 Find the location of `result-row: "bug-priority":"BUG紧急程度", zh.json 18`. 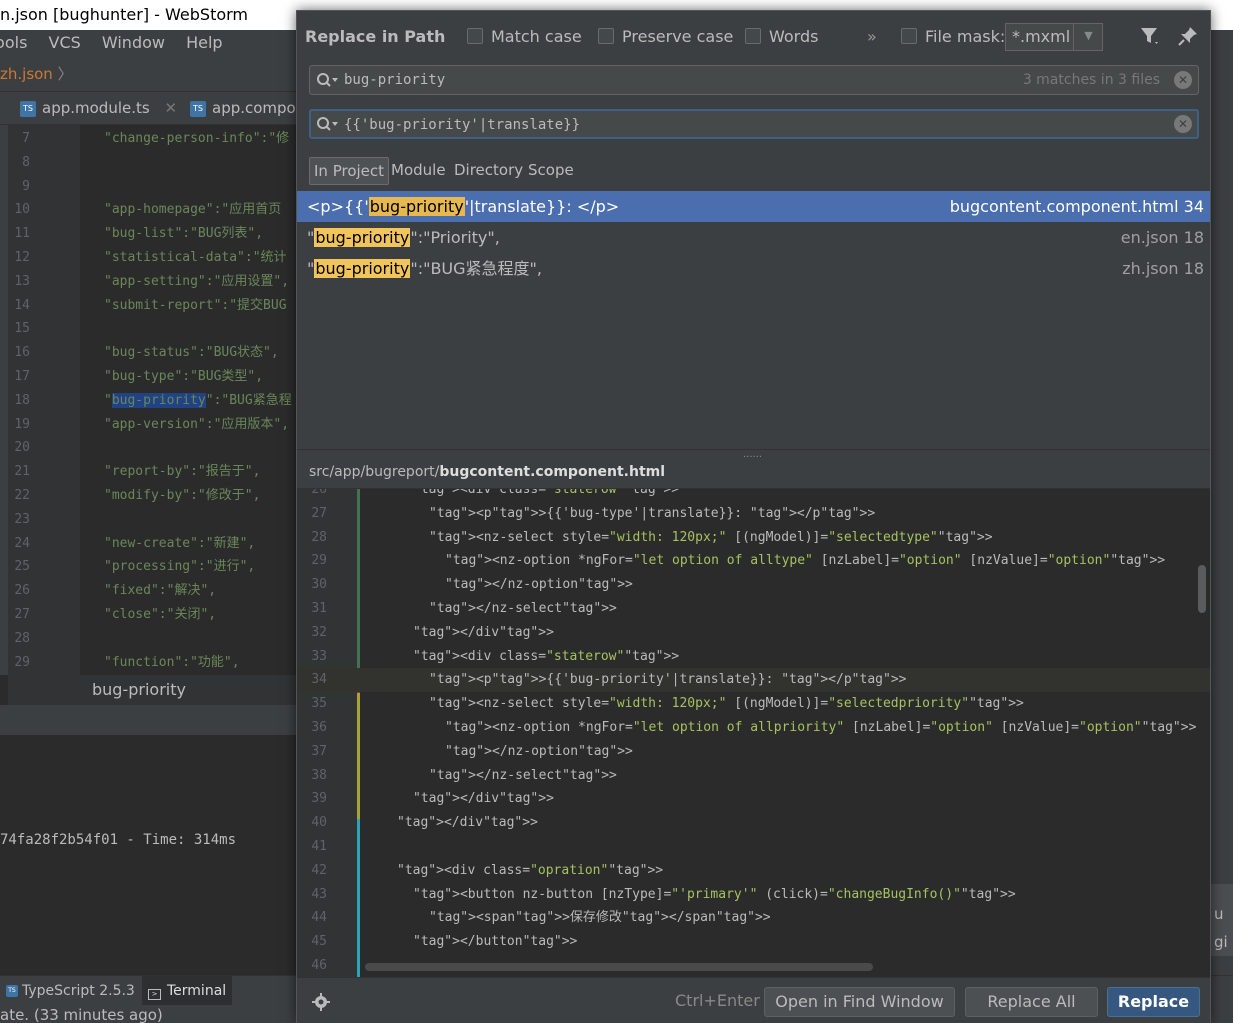

result-row: "bug-priority":"BUG紧急程度", zh.json 18 is located at coordinates (753, 268).